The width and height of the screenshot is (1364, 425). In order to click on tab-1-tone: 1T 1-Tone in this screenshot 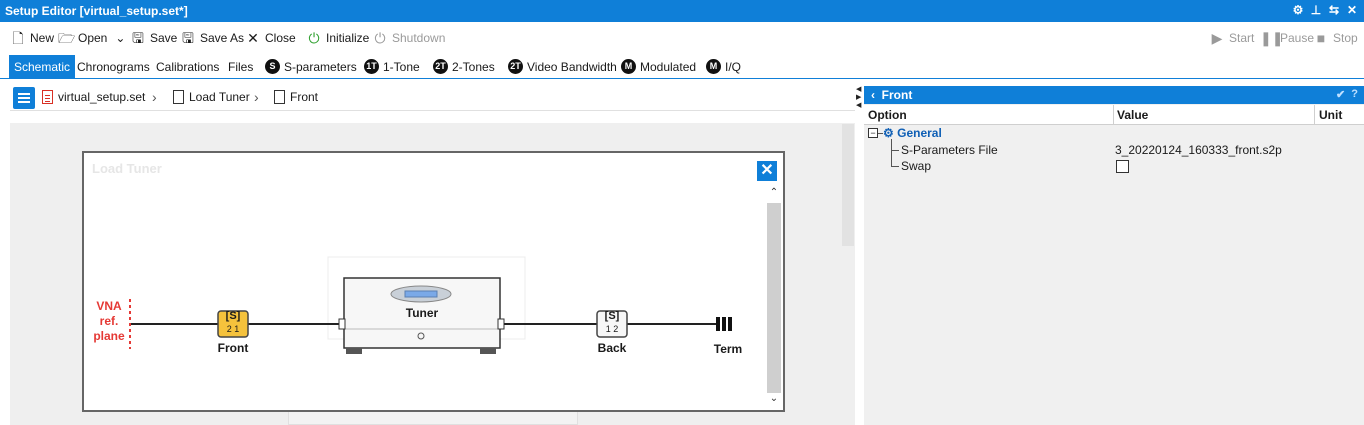, I will do `click(392, 66)`.